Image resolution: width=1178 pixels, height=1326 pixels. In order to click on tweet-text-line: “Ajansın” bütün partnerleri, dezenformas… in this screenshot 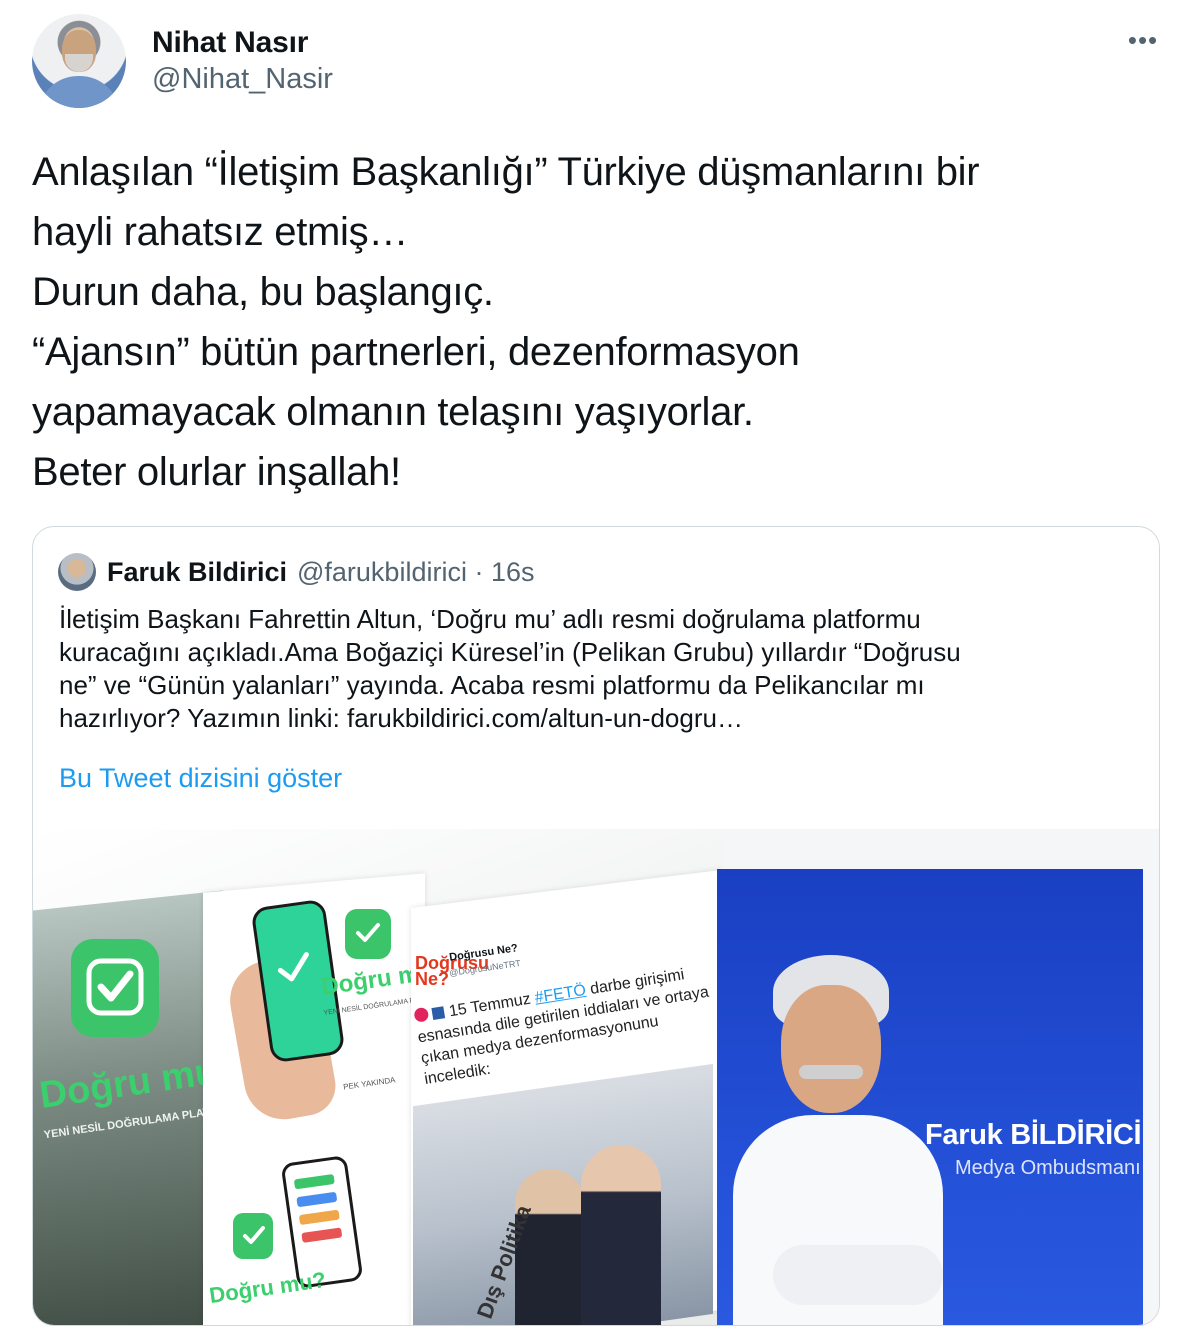, I will do `click(416, 352)`.